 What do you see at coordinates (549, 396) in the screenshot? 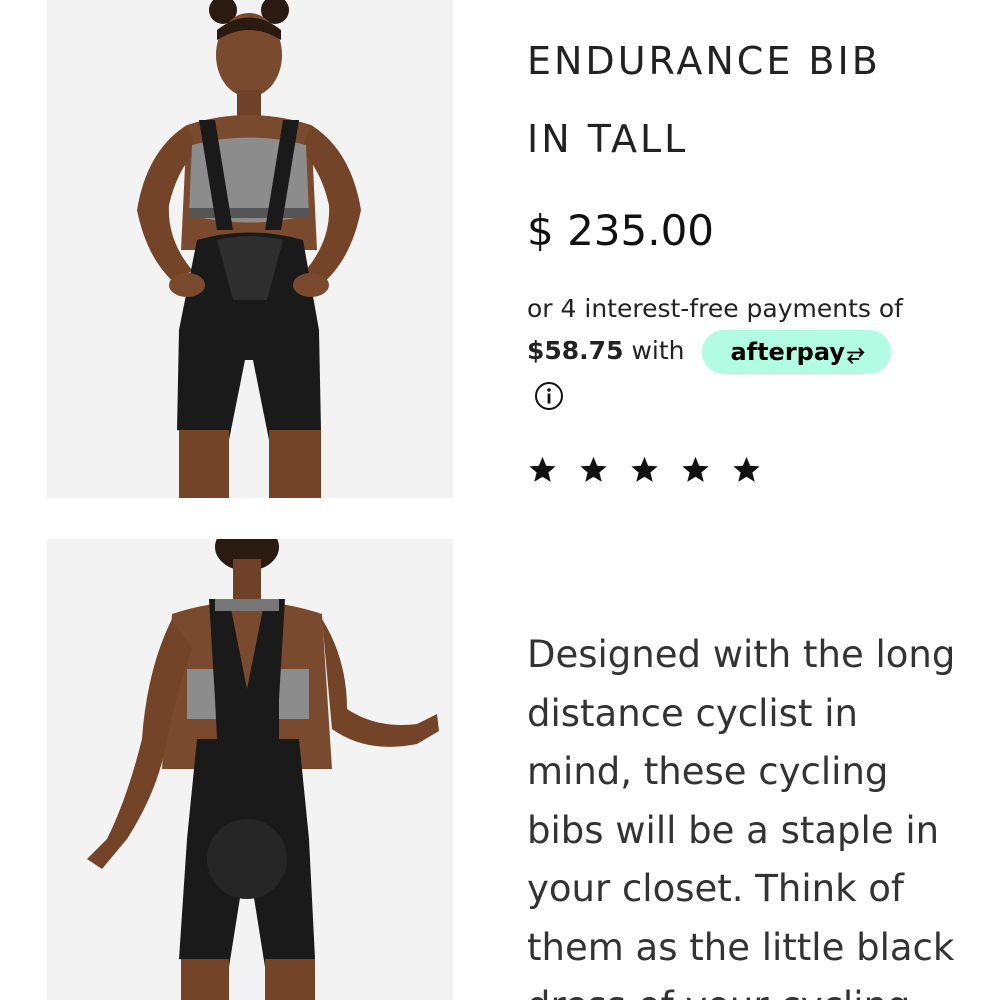
I see `info-icon` at bounding box center [549, 396].